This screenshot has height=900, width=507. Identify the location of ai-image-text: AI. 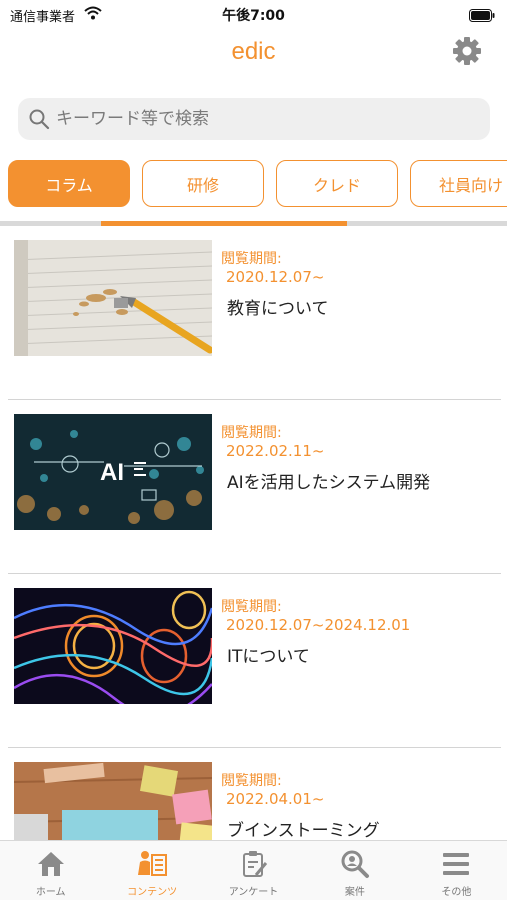
(112, 472).